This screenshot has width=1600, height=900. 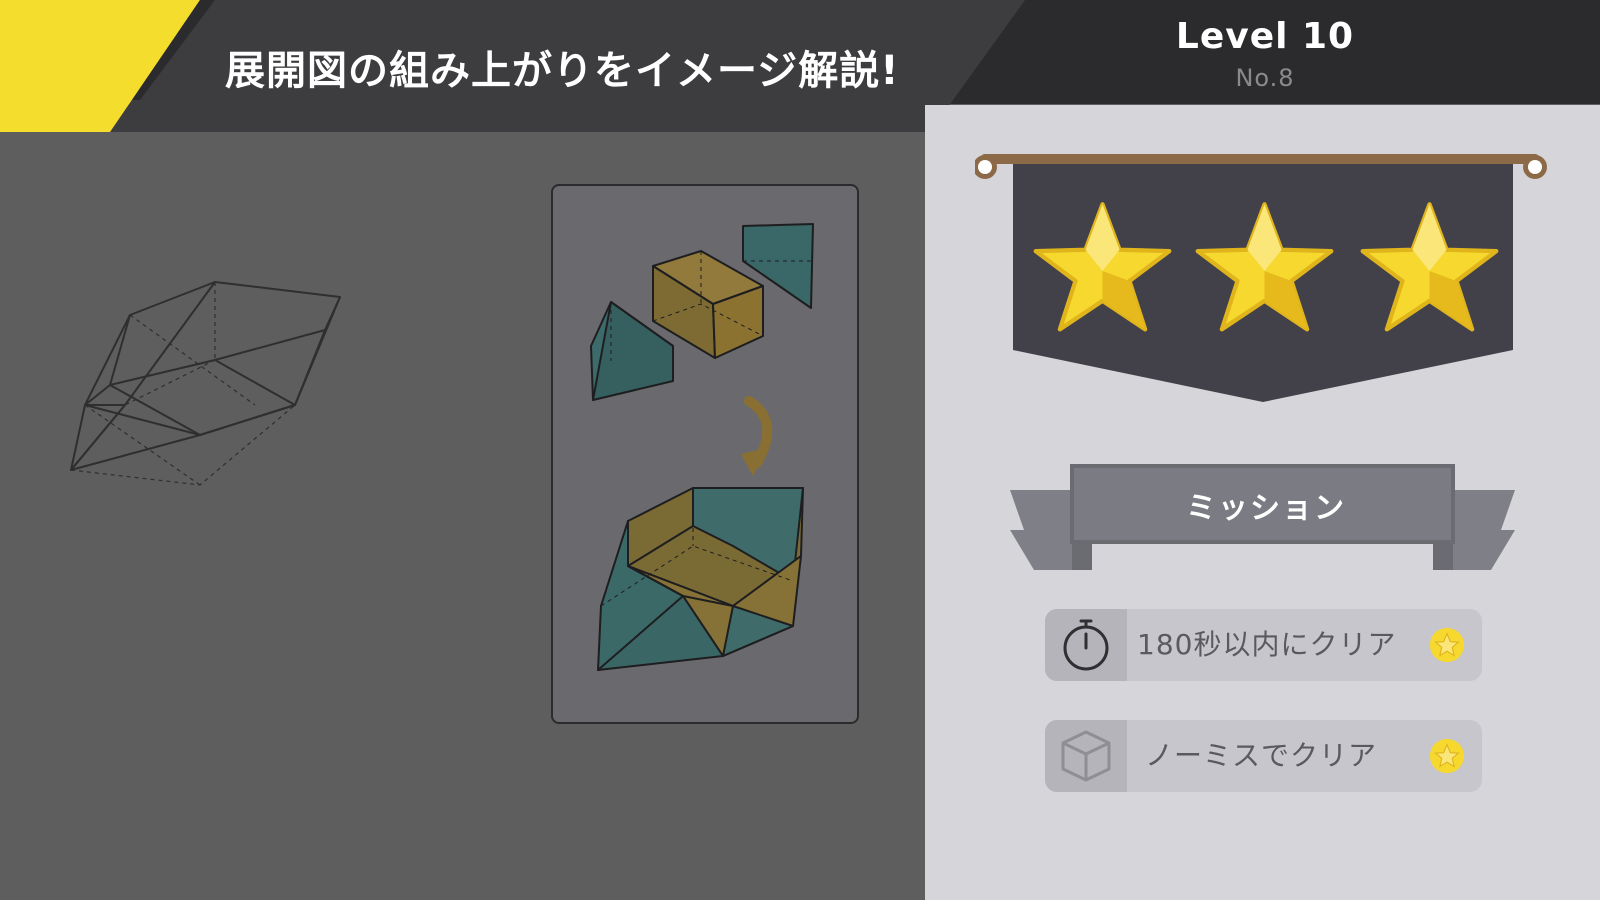 I want to click on level-number: No.8, so click(x=1265, y=78).